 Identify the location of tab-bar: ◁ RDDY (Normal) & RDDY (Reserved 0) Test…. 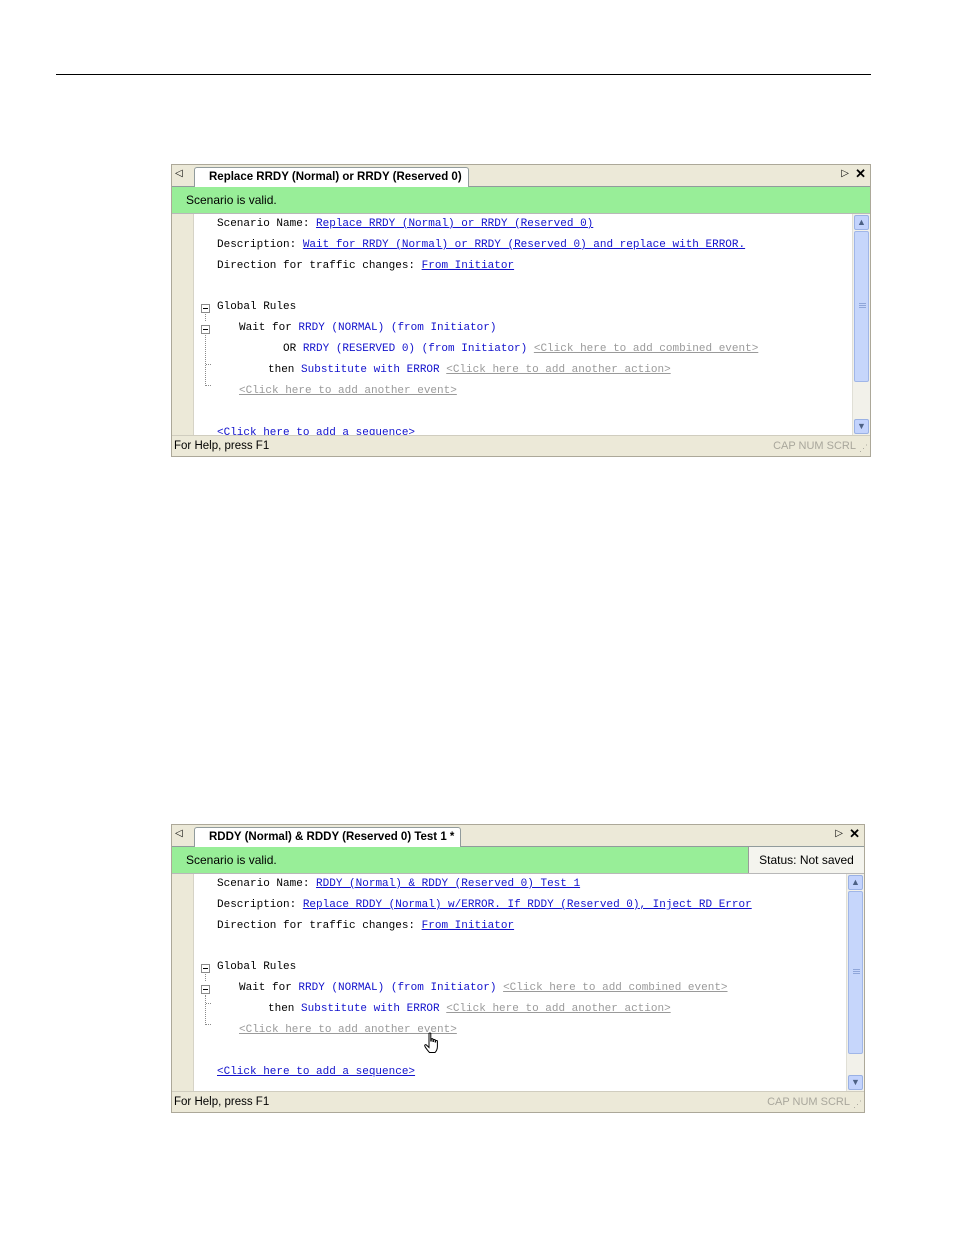
(518, 836).